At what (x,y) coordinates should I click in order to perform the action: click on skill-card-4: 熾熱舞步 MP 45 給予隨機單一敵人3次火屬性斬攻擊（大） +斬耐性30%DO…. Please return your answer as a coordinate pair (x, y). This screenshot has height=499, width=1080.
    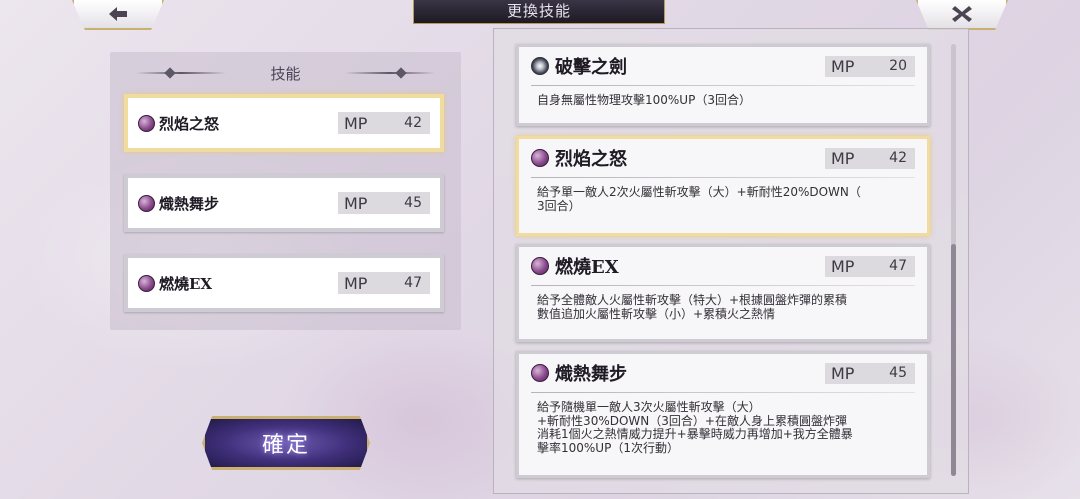
    Looking at the image, I should click on (723, 414).